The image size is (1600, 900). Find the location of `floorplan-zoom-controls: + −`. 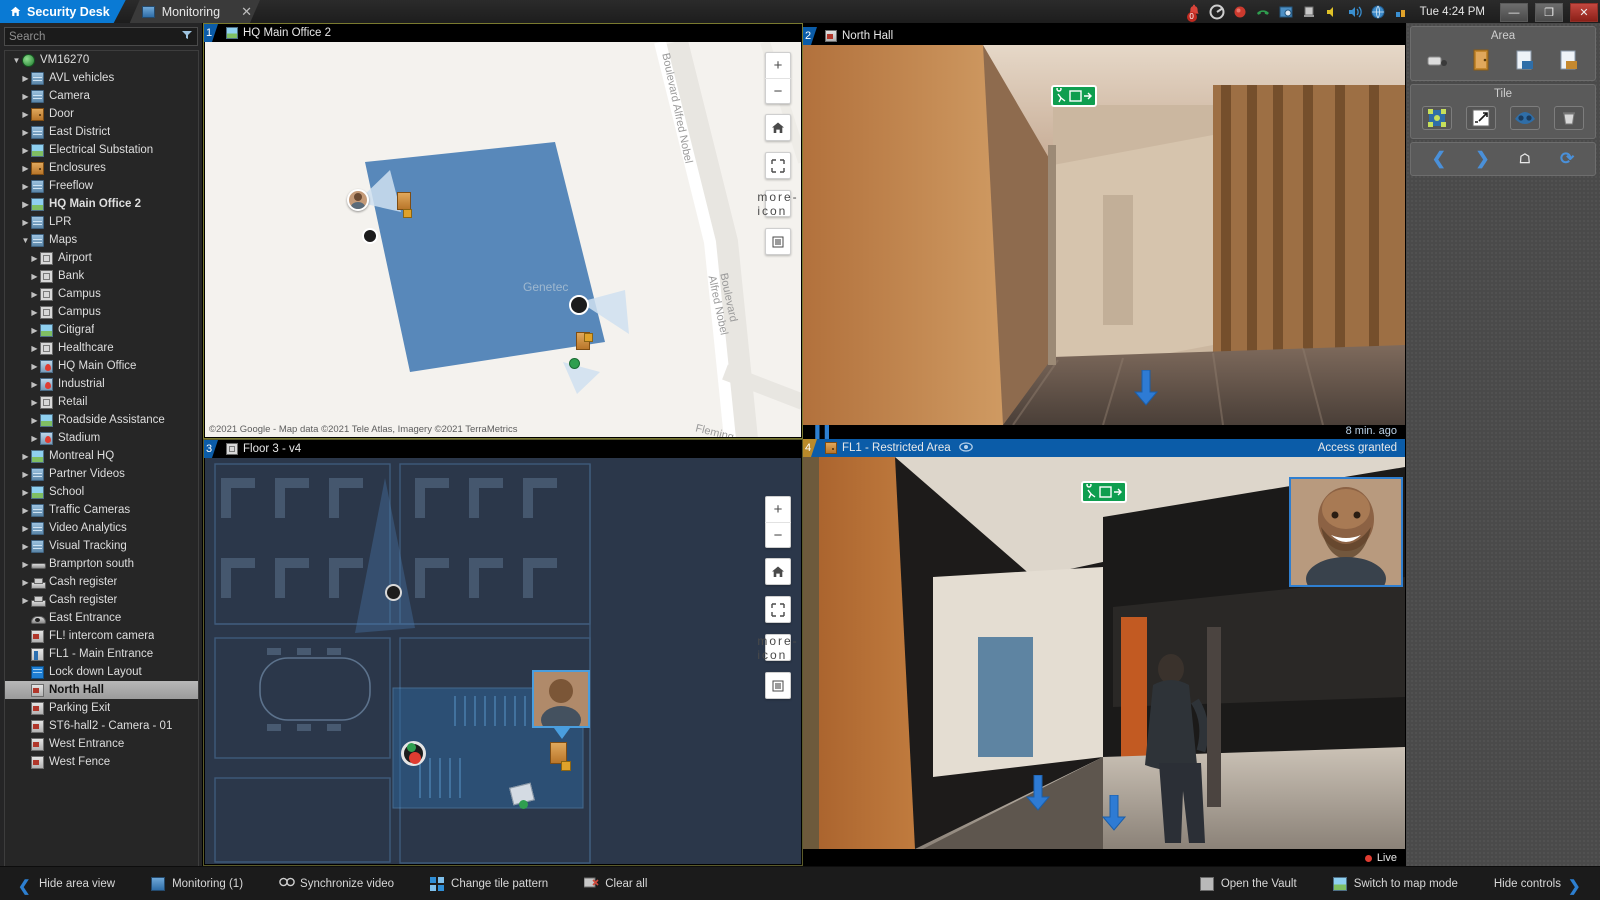

floorplan-zoom-controls: + − is located at coordinates (778, 522).